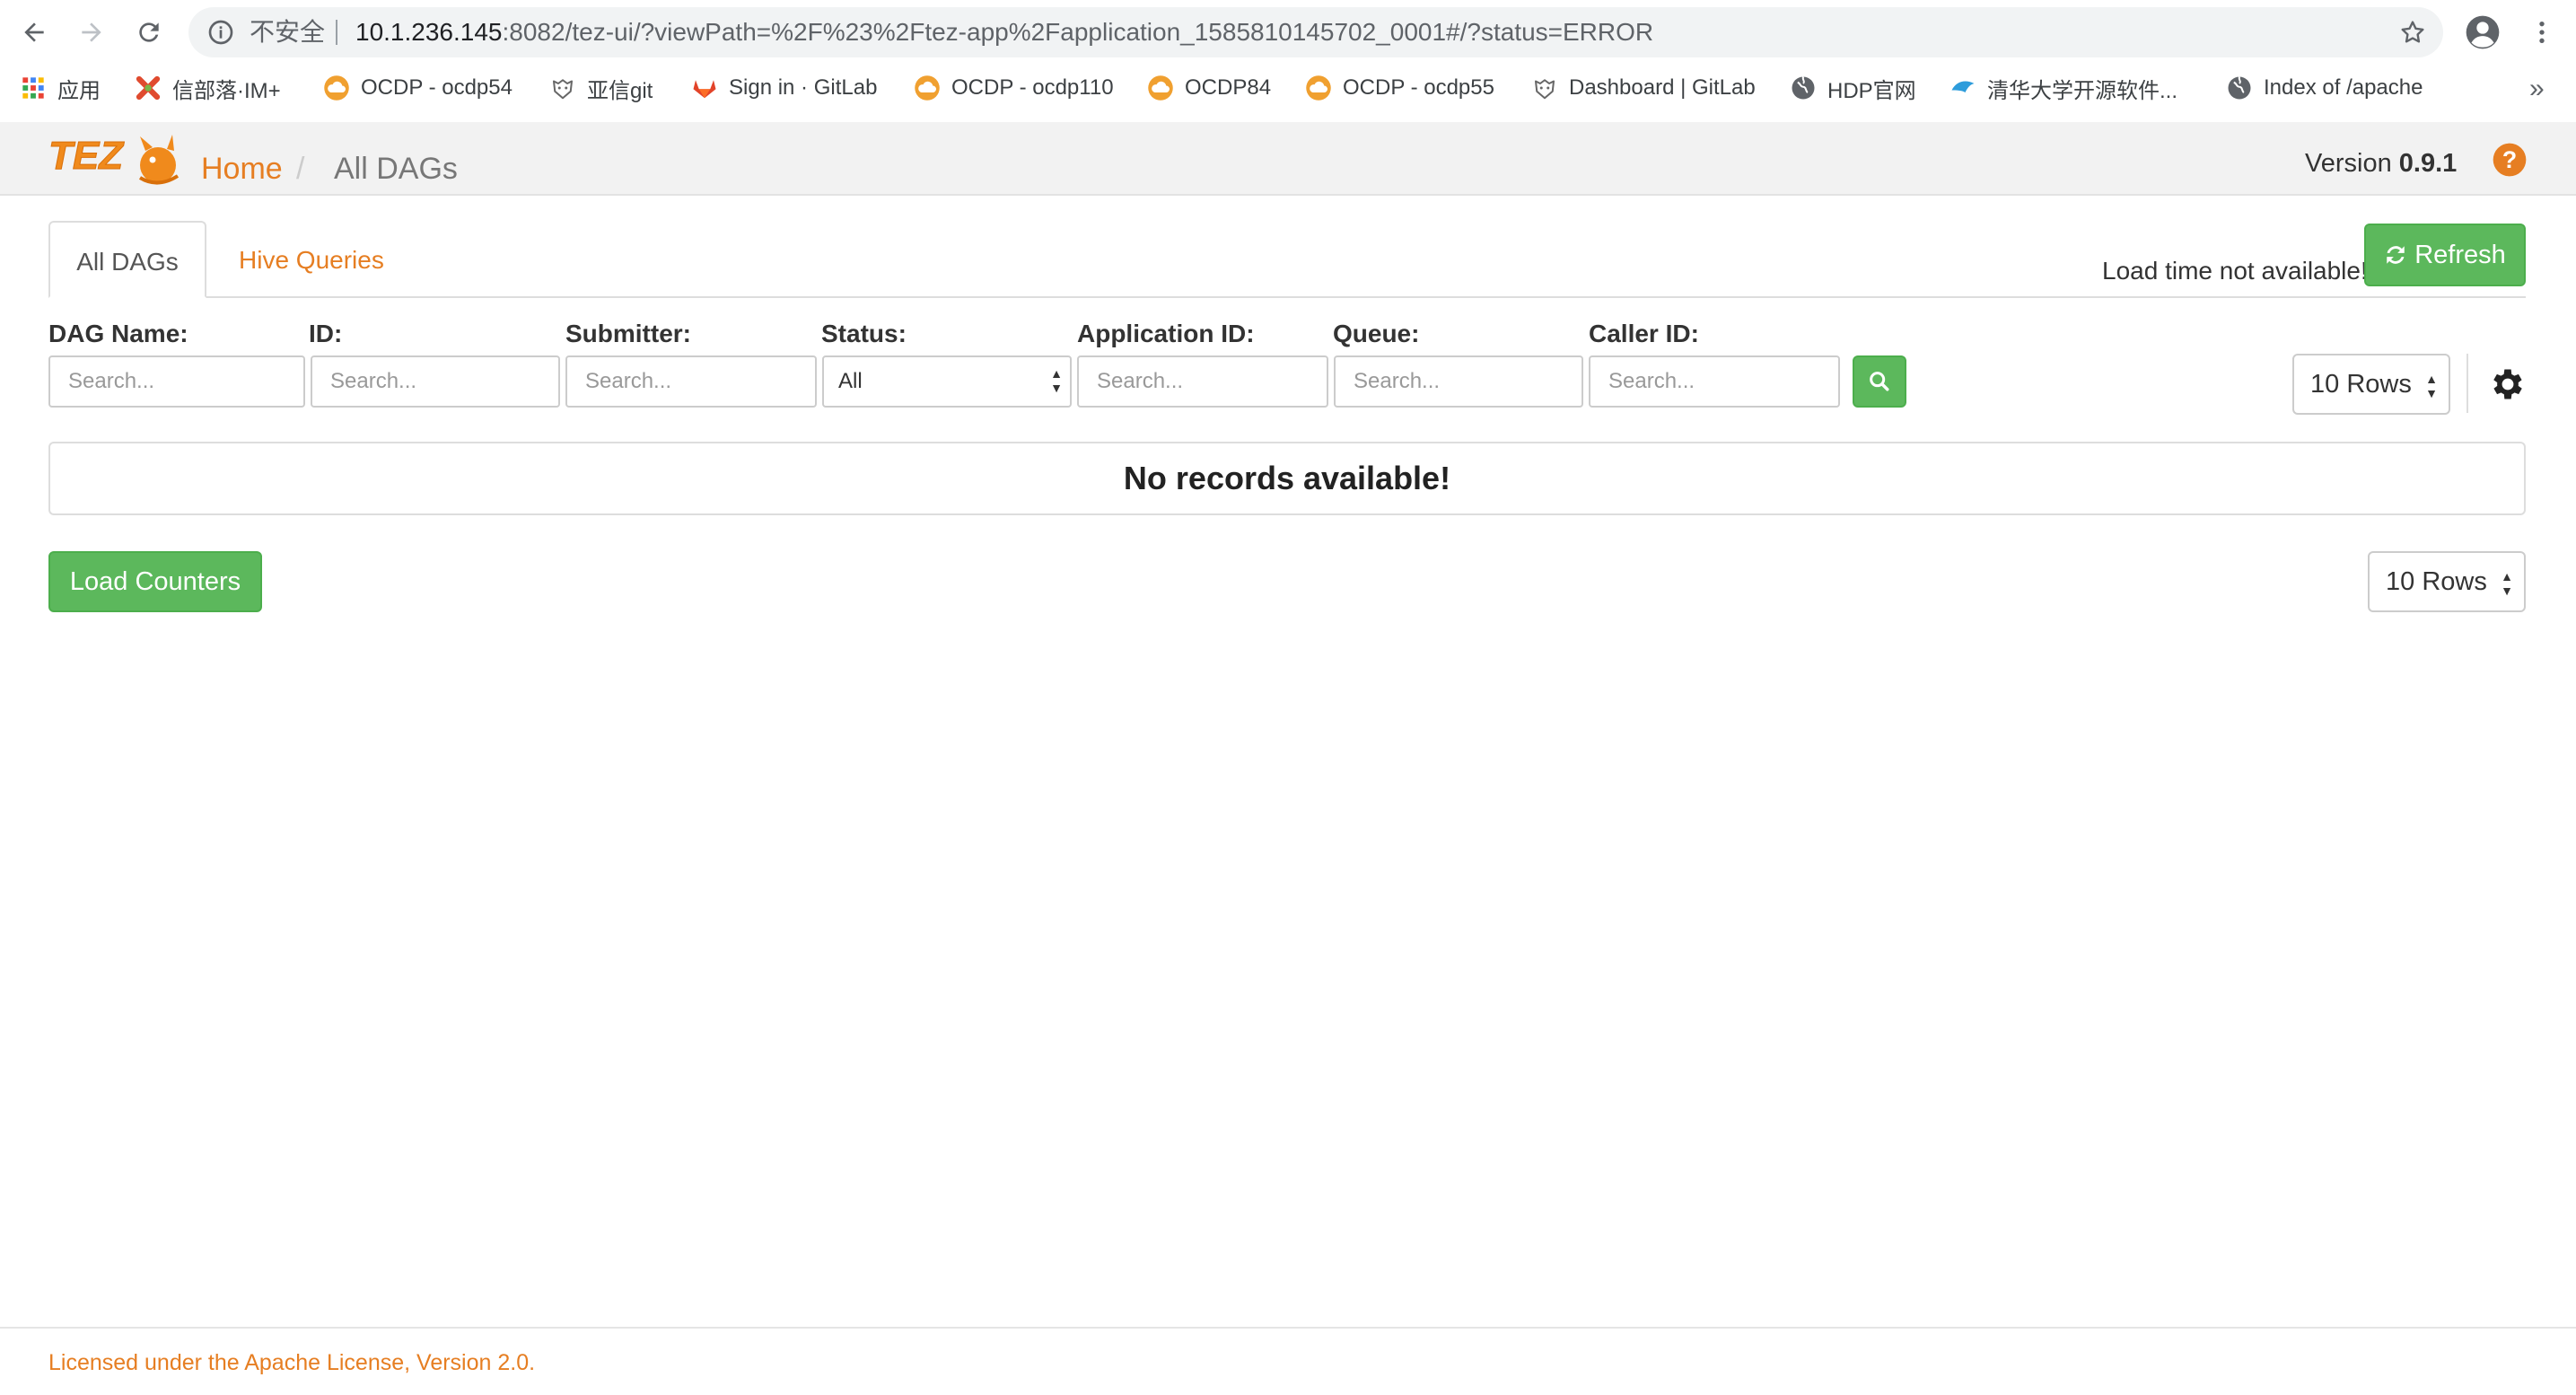 This screenshot has width=2576, height=1395. What do you see at coordinates (155, 581) in the screenshot?
I see `load-counters-button: Load Counters` at bounding box center [155, 581].